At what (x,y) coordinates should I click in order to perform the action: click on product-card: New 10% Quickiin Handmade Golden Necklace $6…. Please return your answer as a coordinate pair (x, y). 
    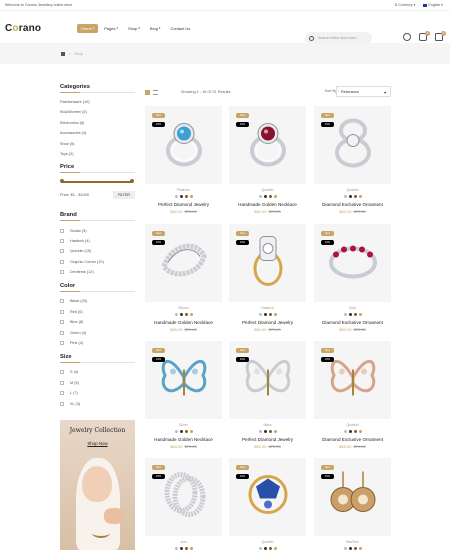
    Looking at the image, I should click on (267, 160).